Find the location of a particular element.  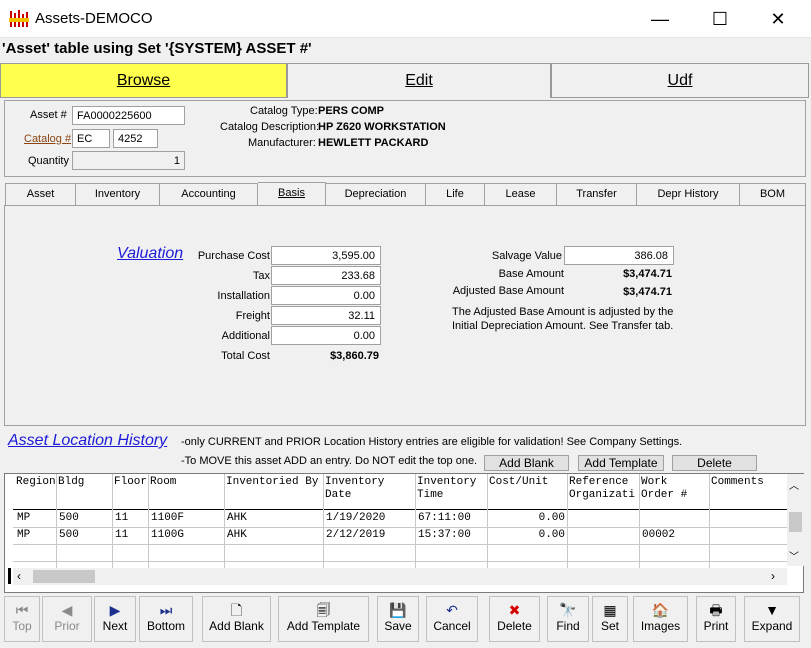

subtab-asset: Asset is located at coordinates (40, 194).